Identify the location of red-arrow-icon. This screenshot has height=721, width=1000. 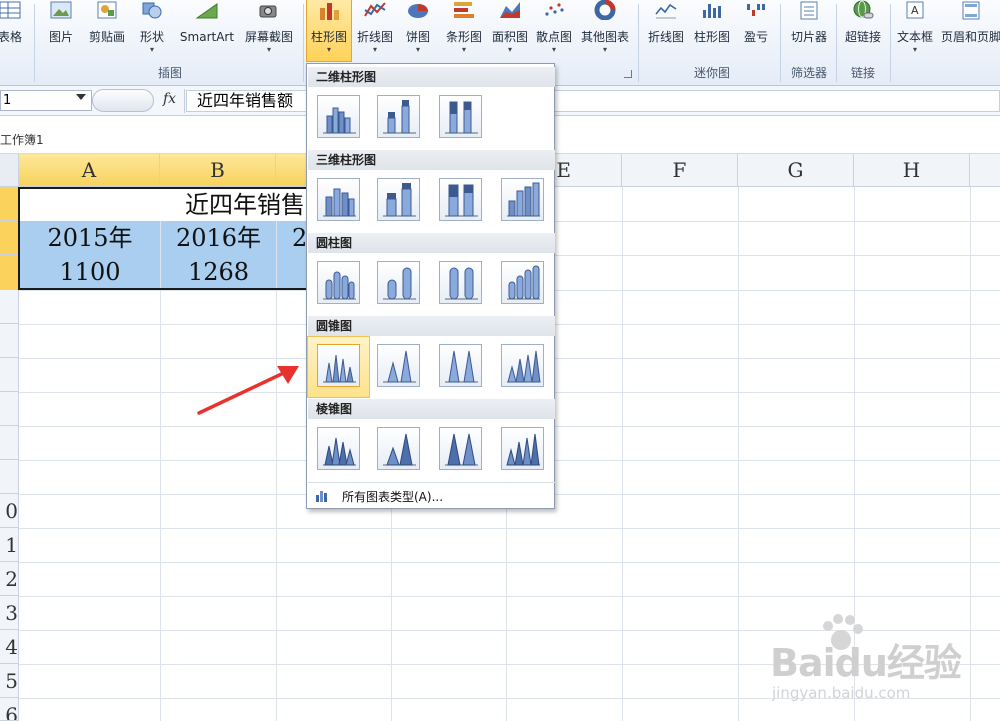
(248, 390).